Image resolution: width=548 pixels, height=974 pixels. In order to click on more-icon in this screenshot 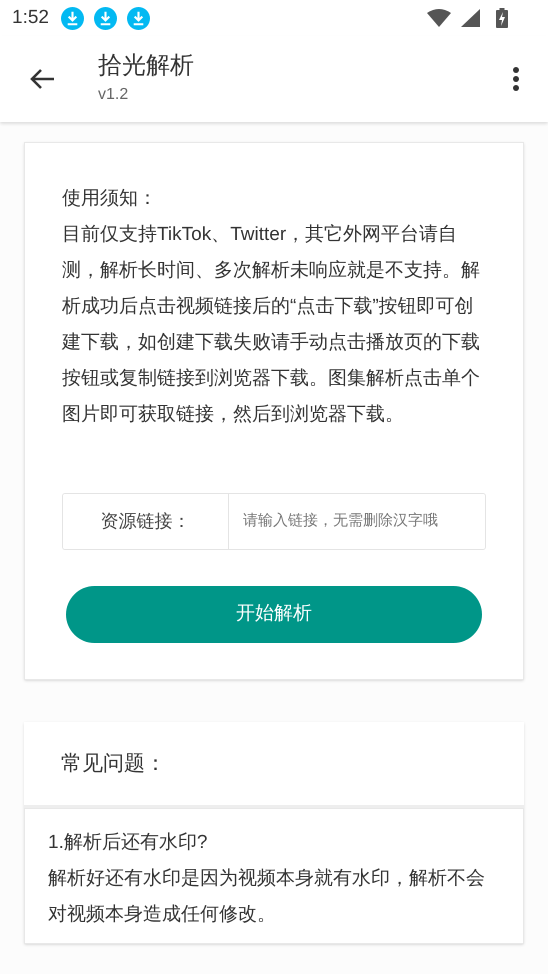, I will do `click(516, 79)`.